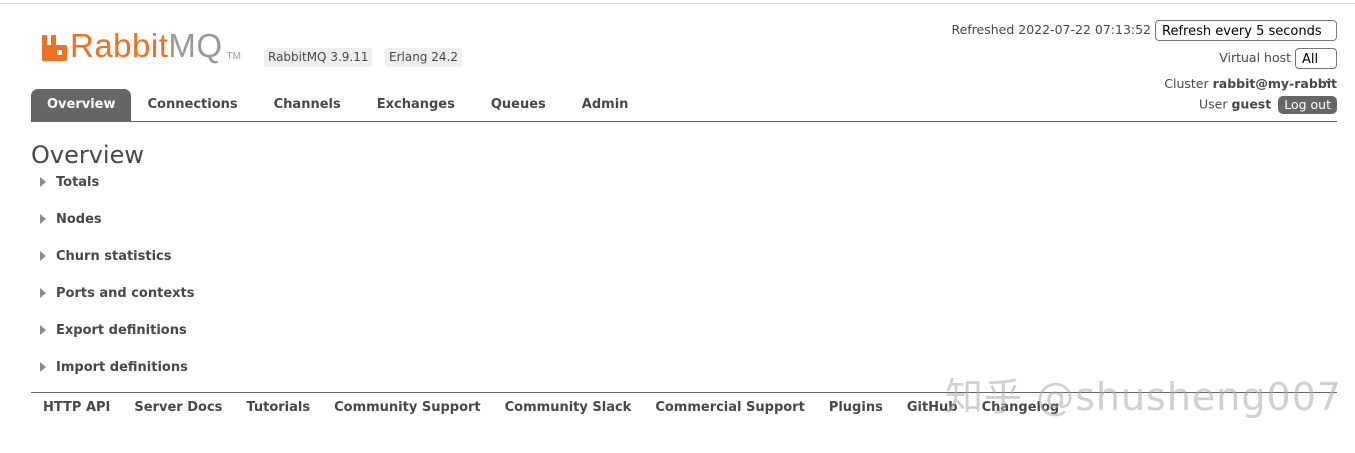 The image size is (1355, 453). Describe the element at coordinates (87, 155) in the screenshot. I see `page-title: Overview` at that location.